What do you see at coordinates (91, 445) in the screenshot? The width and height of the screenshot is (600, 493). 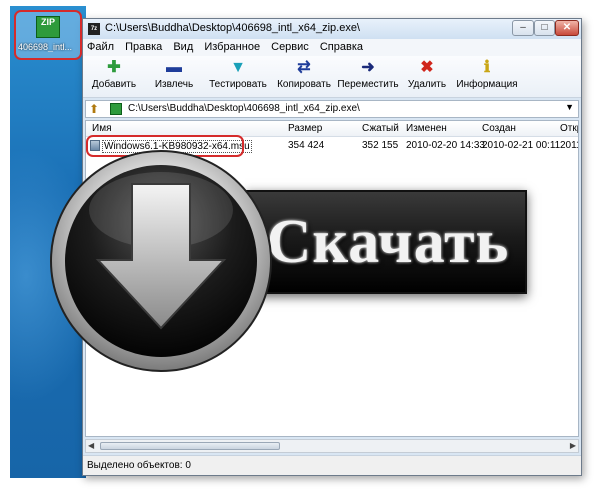 I see `scroll-left-icon: ◀` at bounding box center [91, 445].